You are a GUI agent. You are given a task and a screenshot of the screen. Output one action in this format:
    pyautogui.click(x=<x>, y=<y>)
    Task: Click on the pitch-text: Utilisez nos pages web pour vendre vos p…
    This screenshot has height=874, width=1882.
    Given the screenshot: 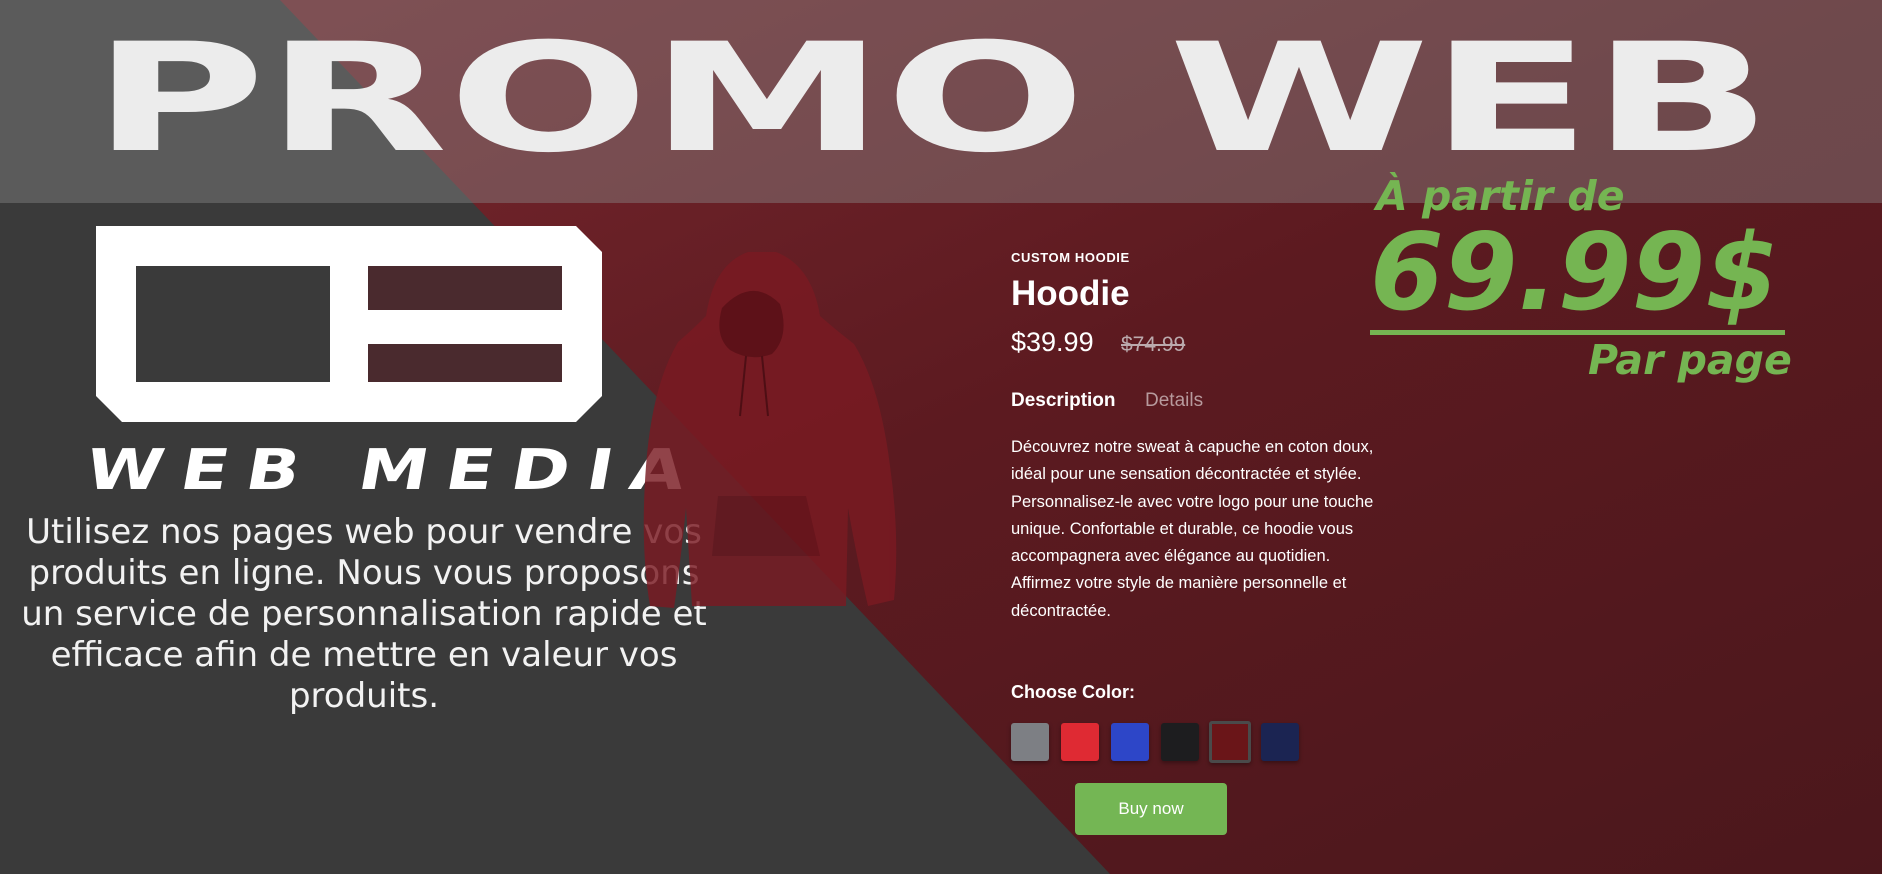 What is the action you would take?
    pyautogui.click(x=364, y=614)
    